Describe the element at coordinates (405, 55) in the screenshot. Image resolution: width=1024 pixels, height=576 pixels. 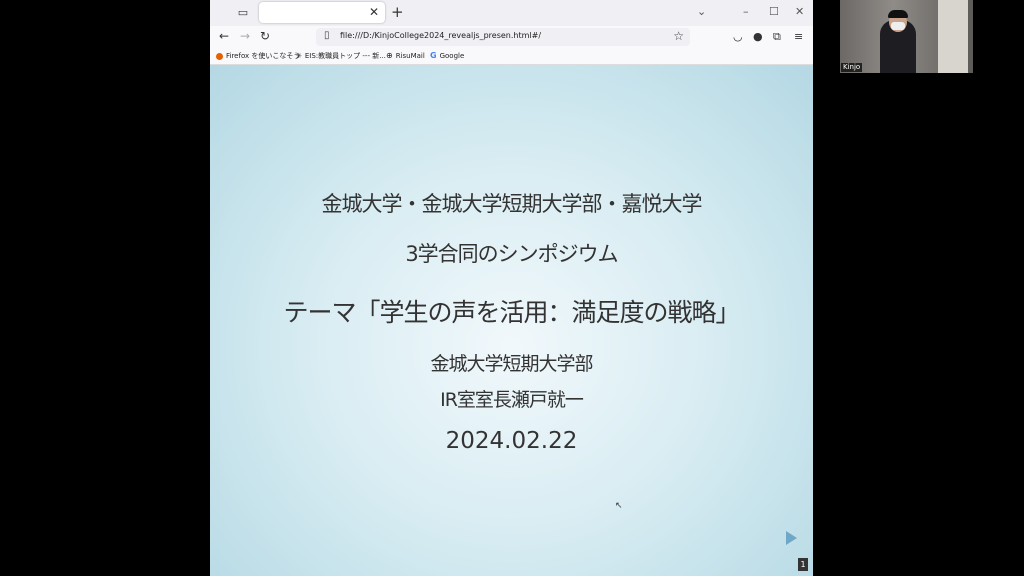
I see `bookmark-item: ⊕ RisuMail` at that location.